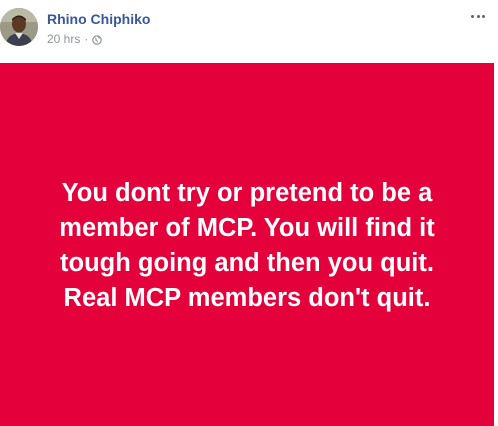  Describe the element at coordinates (249, 31) in the screenshot. I see `post-header: Rhino Chiphiko 20 hrs ·` at that location.